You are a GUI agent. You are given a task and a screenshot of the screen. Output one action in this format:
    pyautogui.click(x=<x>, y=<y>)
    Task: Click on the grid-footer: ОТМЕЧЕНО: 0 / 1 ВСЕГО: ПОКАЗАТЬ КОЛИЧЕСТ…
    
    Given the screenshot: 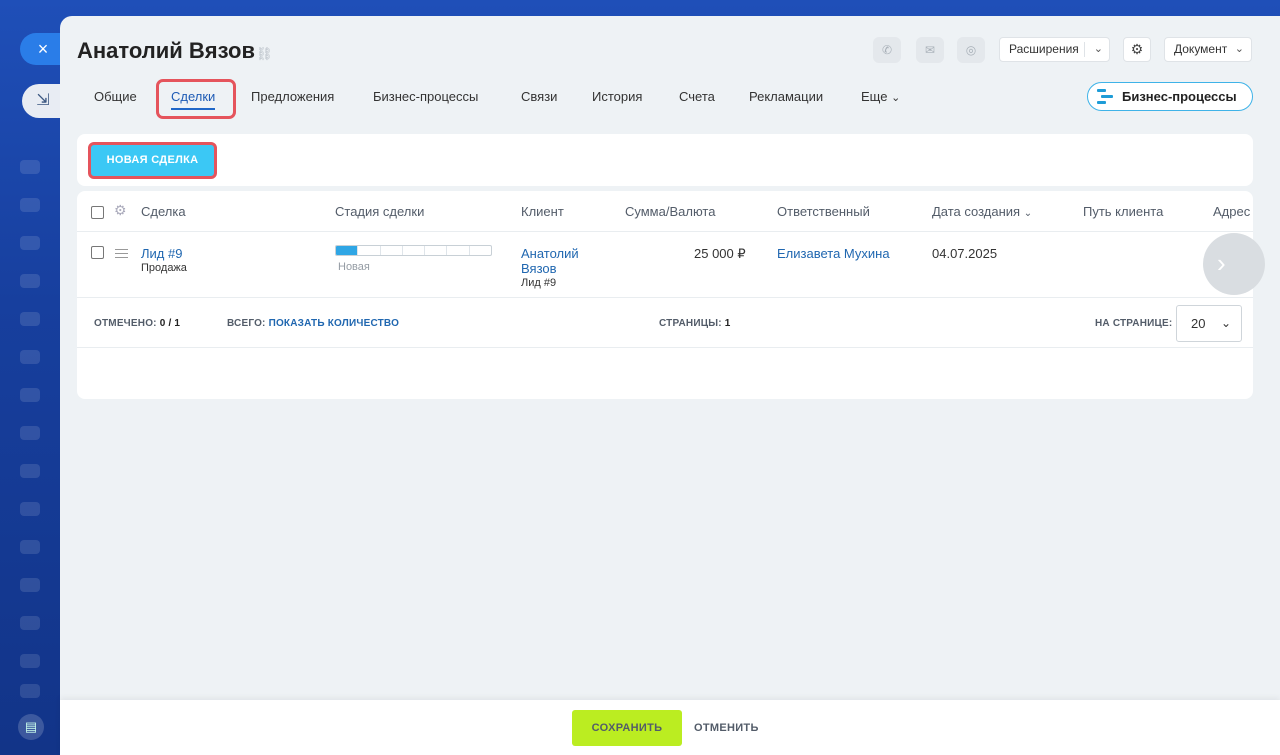 What is the action you would take?
    pyautogui.click(x=665, y=323)
    